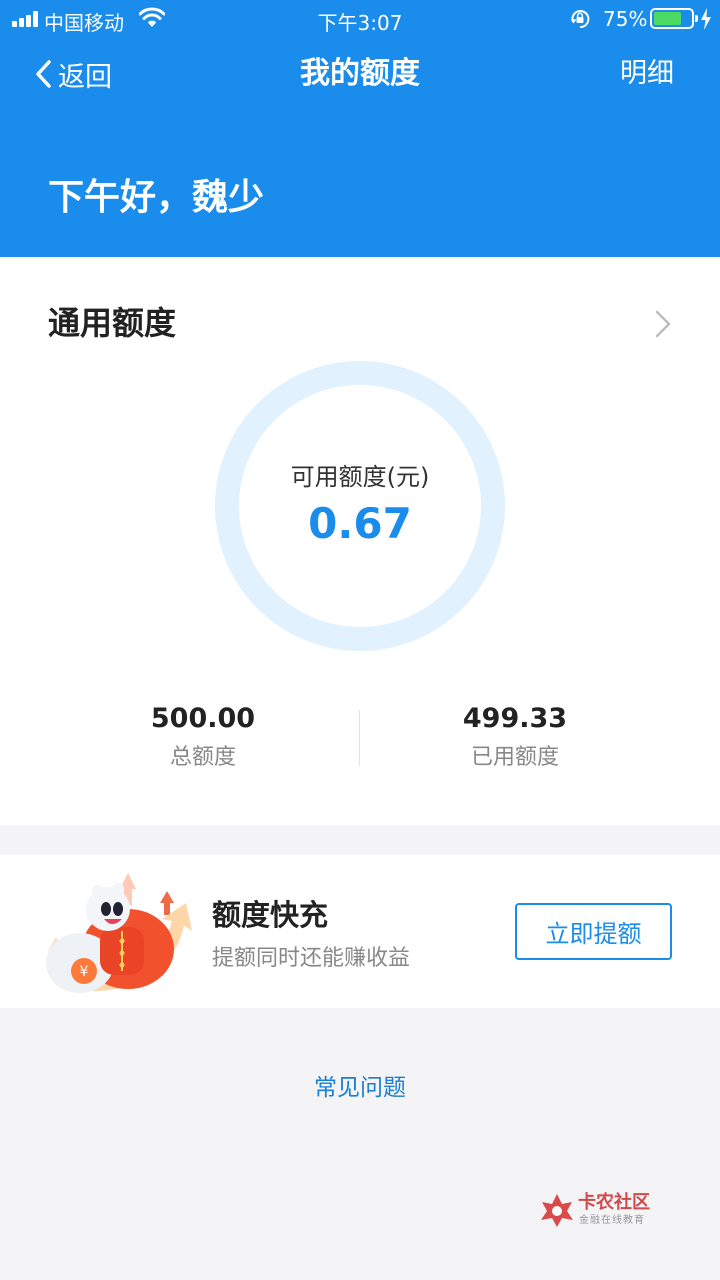 The image size is (720, 1280). I want to click on status-bar: 中国移动 下午3:07 75%, so click(360, 19).